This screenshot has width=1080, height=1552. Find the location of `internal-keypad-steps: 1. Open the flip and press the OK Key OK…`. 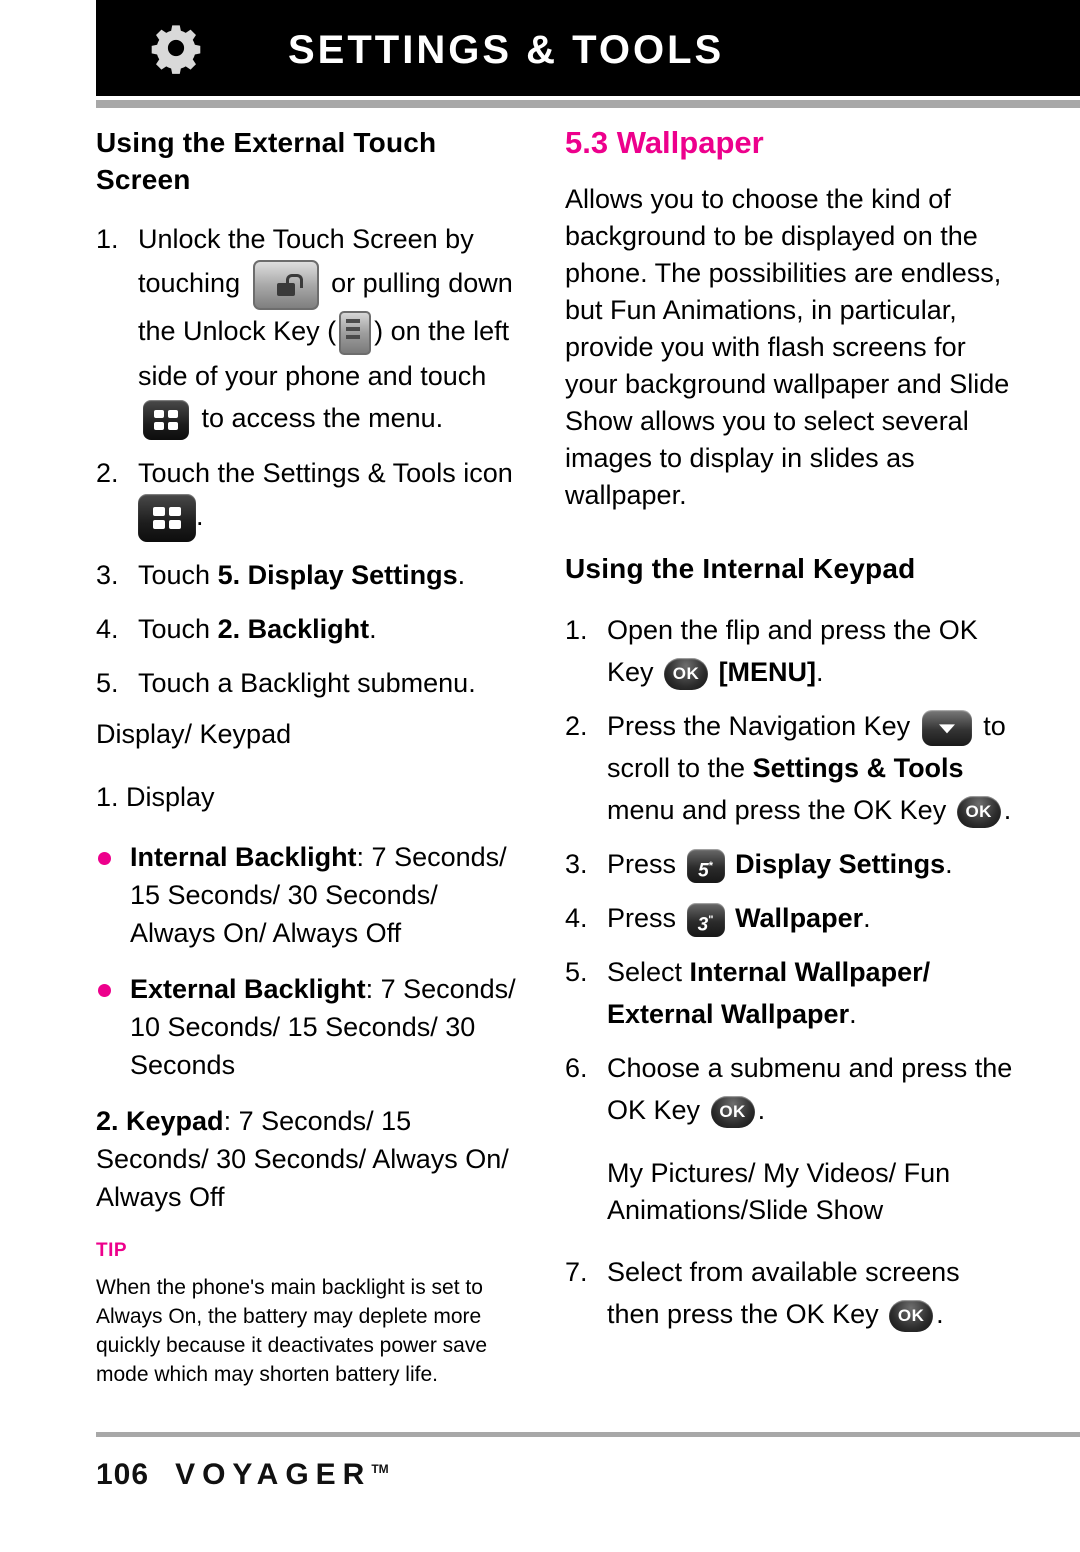

internal-keypad-steps: 1. Open the flip and press the OK Key OK… is located at coordinates (790, 870).